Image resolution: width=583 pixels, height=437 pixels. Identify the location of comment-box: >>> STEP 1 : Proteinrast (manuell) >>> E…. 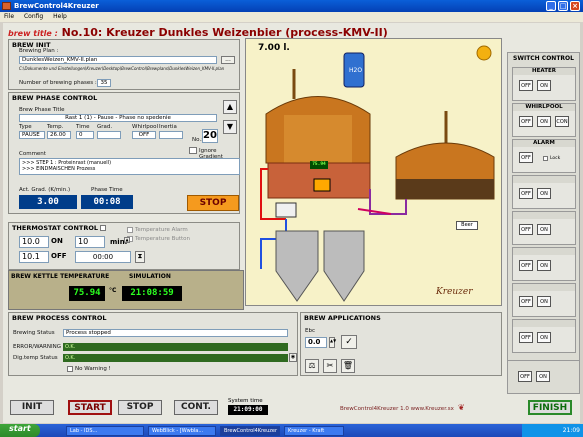
(129, 166).